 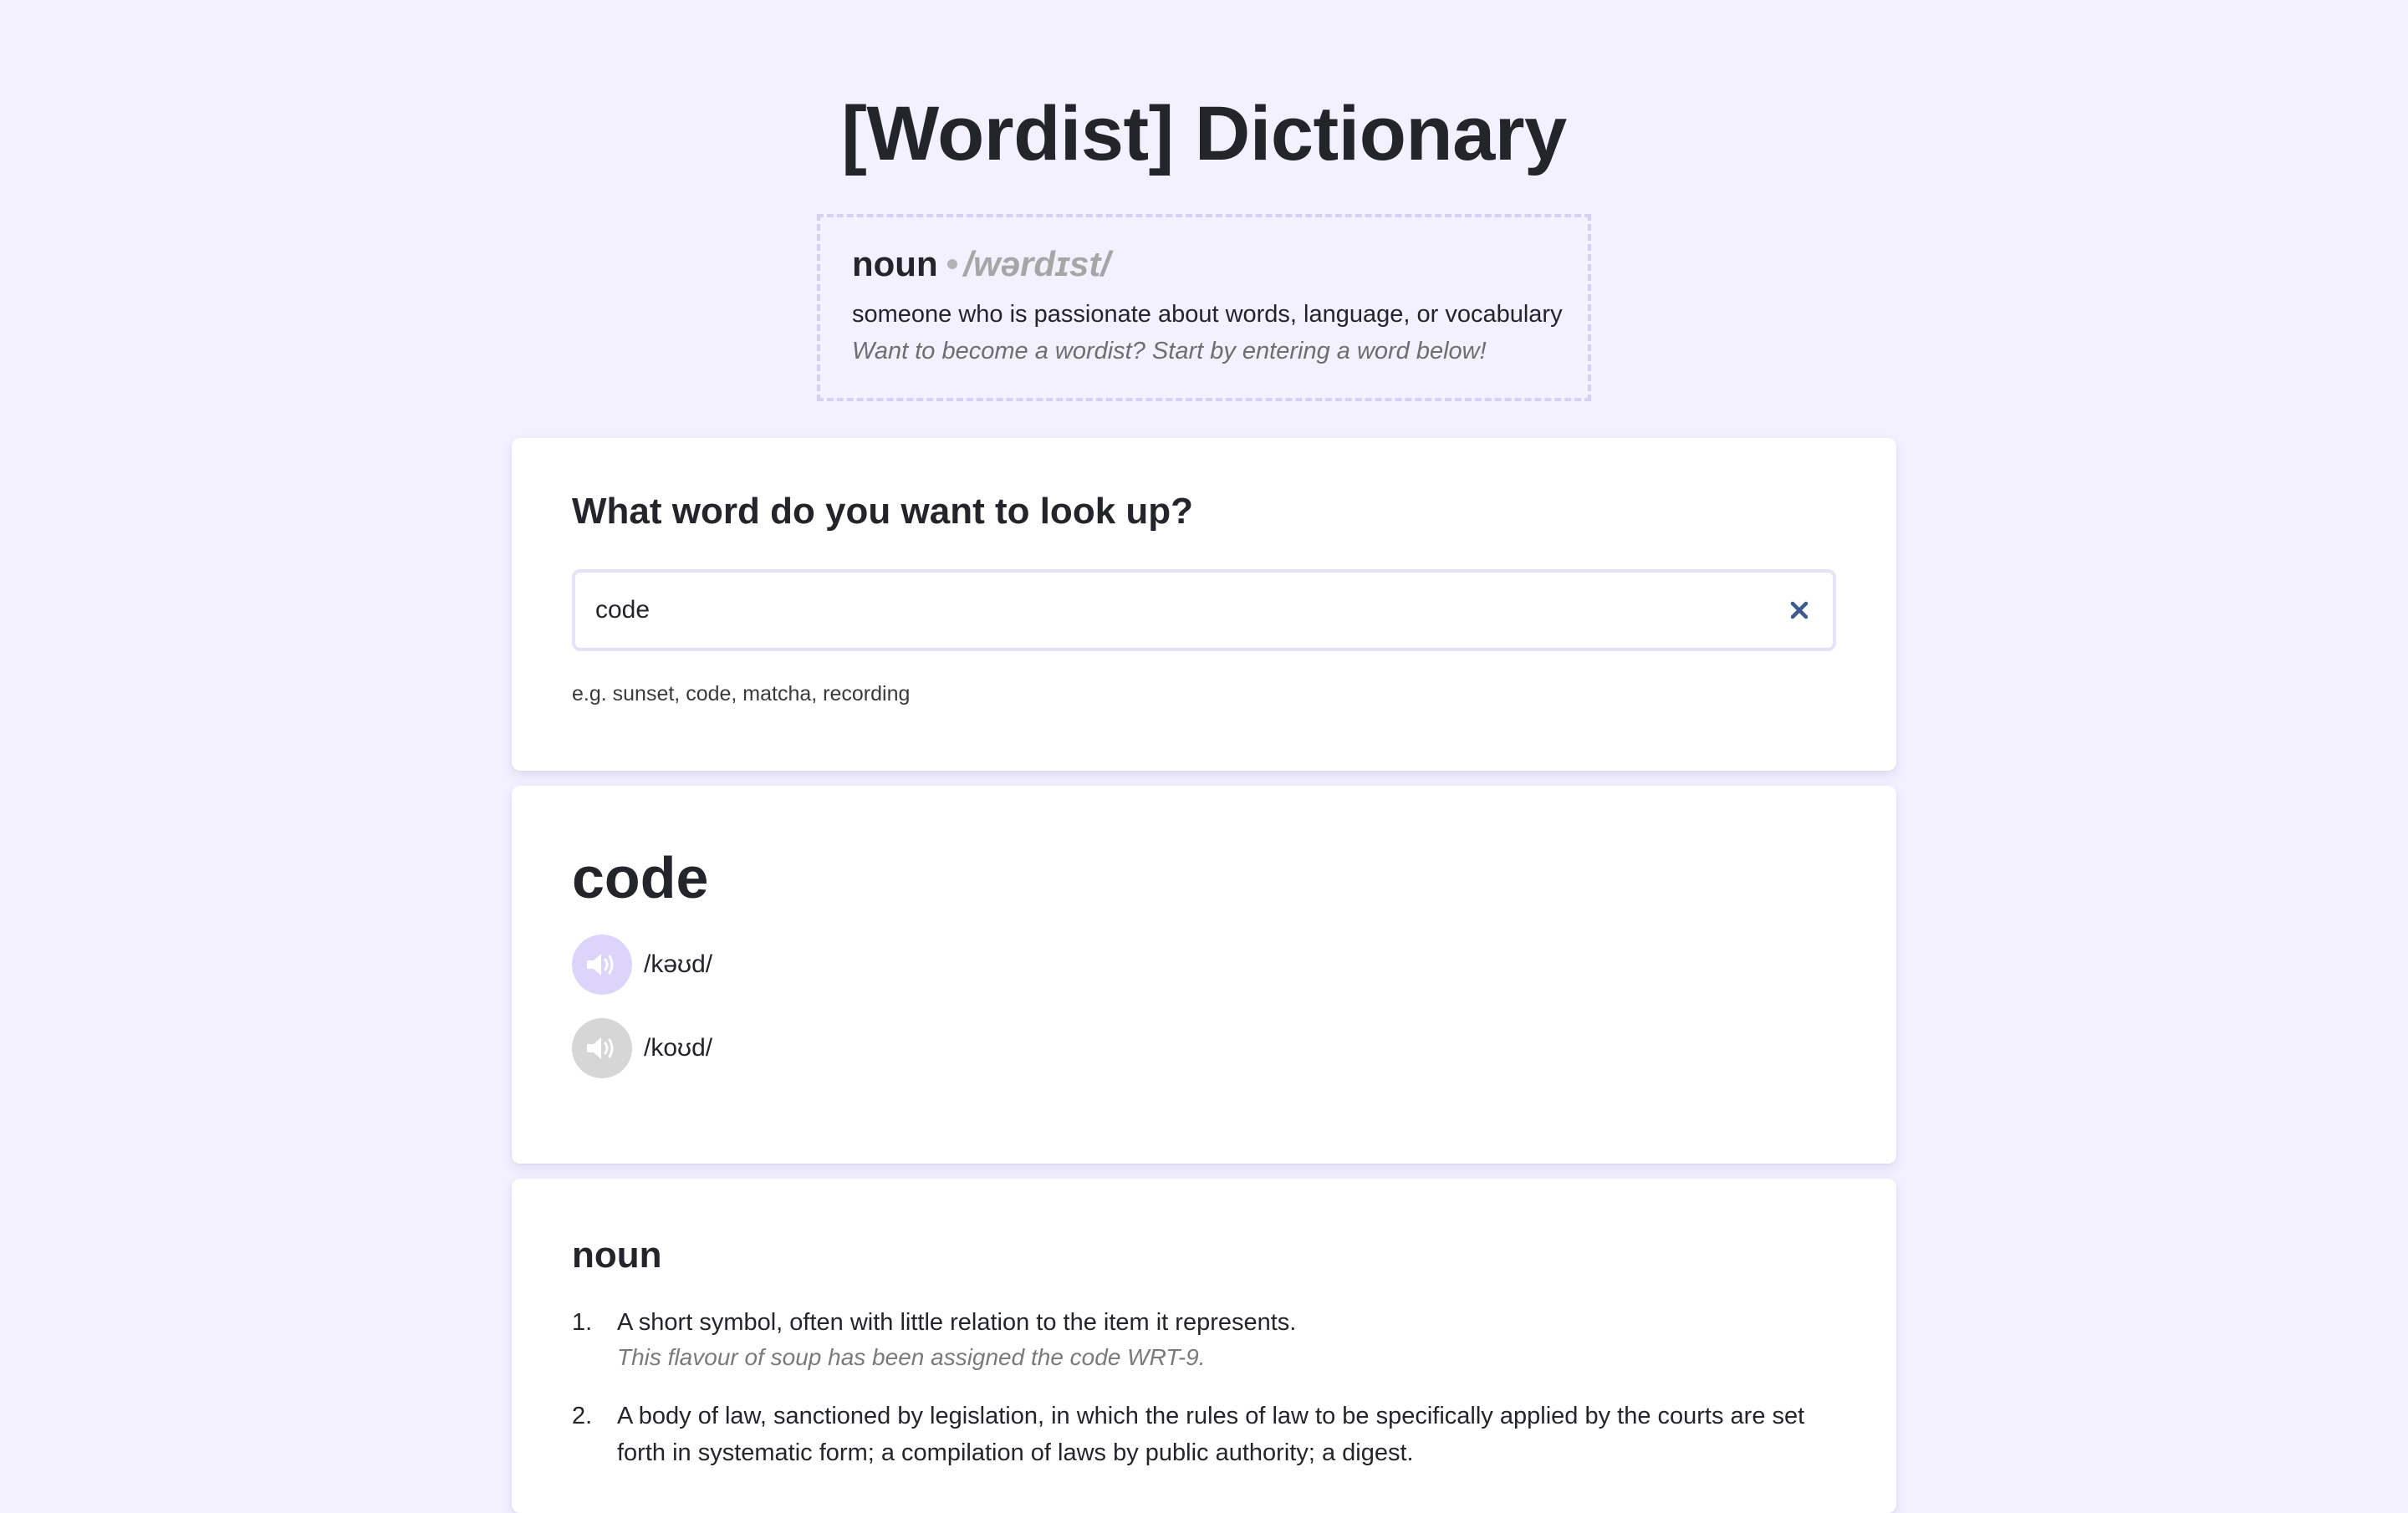 I want to click on word-card: code /kəʊd/ /koʊd/, so click(x=1204, y=975).